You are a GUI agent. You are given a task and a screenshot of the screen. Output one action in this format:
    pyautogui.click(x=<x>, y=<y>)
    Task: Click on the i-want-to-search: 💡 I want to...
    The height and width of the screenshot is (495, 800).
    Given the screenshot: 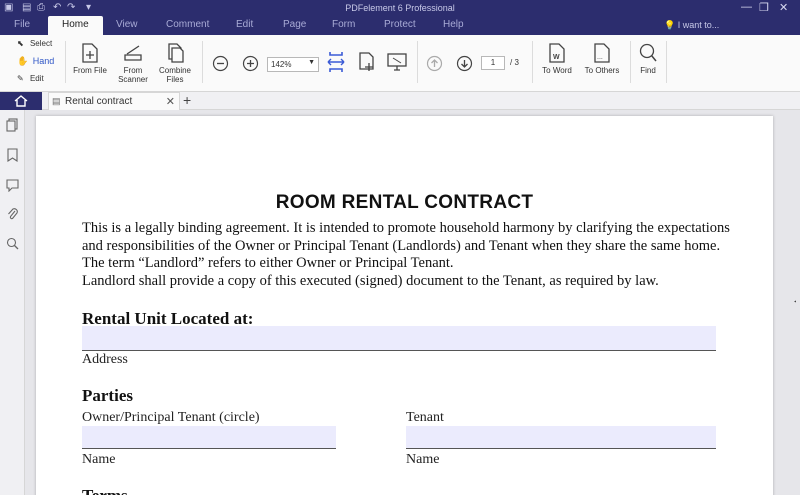 What is the action you would take?
    pyautogui.click(x=691, y=25)
    